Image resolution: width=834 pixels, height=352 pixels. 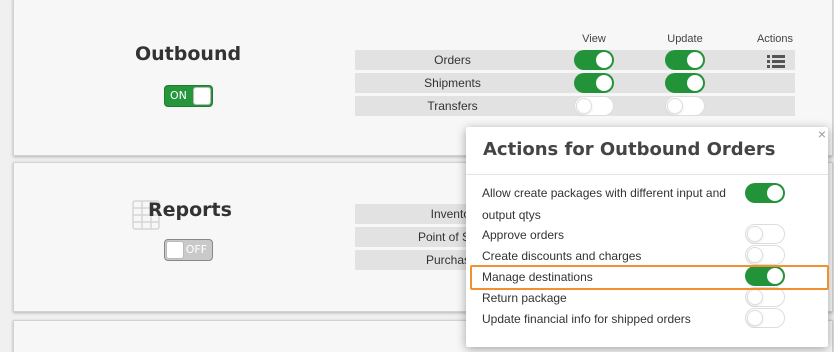 I want to click on permission-label: Shipments, so click(x=452, y=83).